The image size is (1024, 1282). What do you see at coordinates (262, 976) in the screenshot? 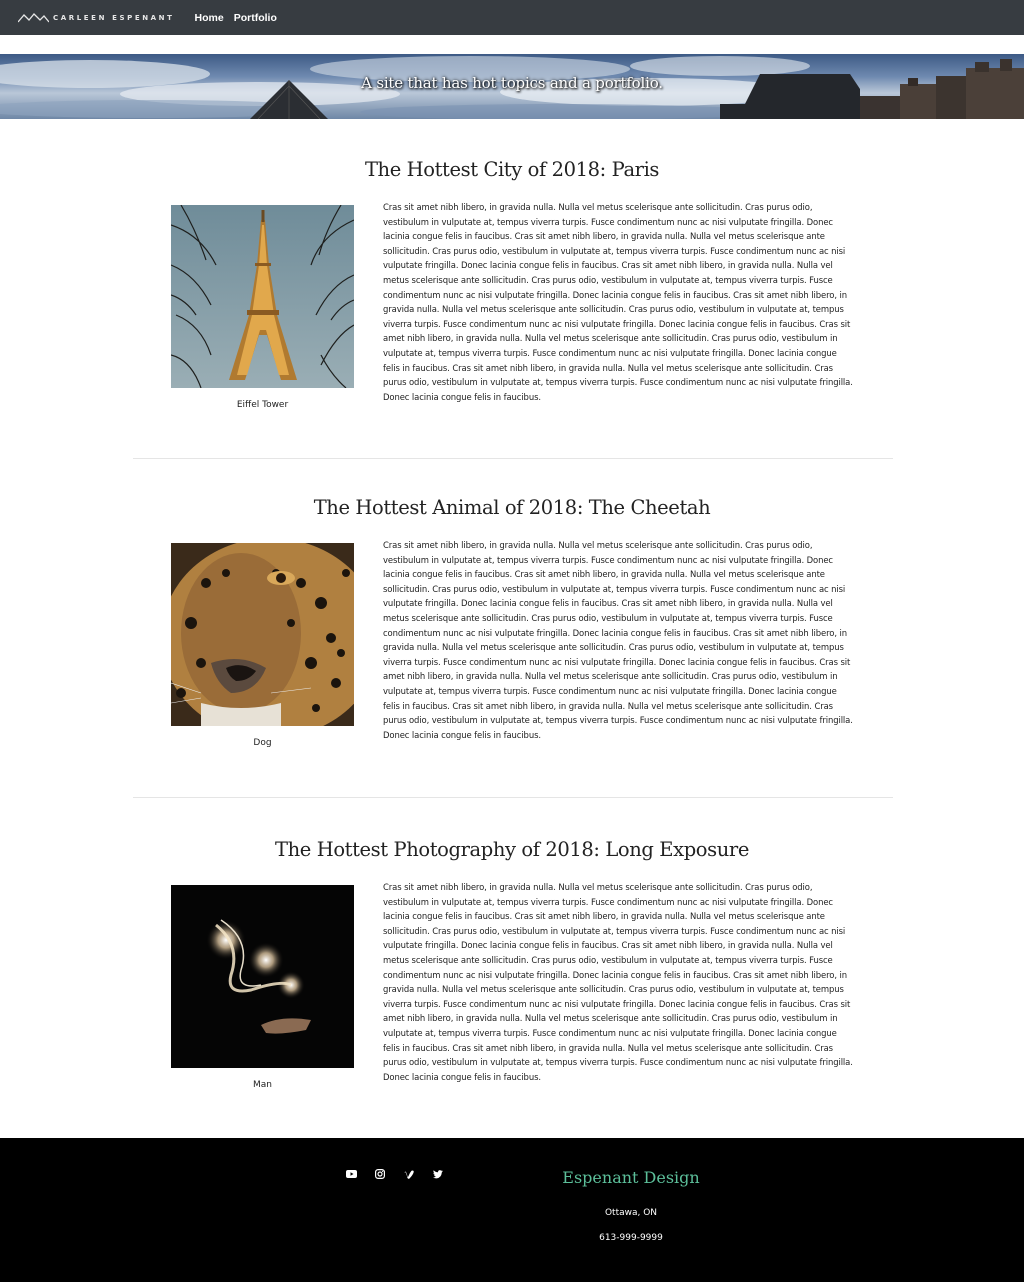
I see `long-exposure-photo` at bounding box center [262, 976].